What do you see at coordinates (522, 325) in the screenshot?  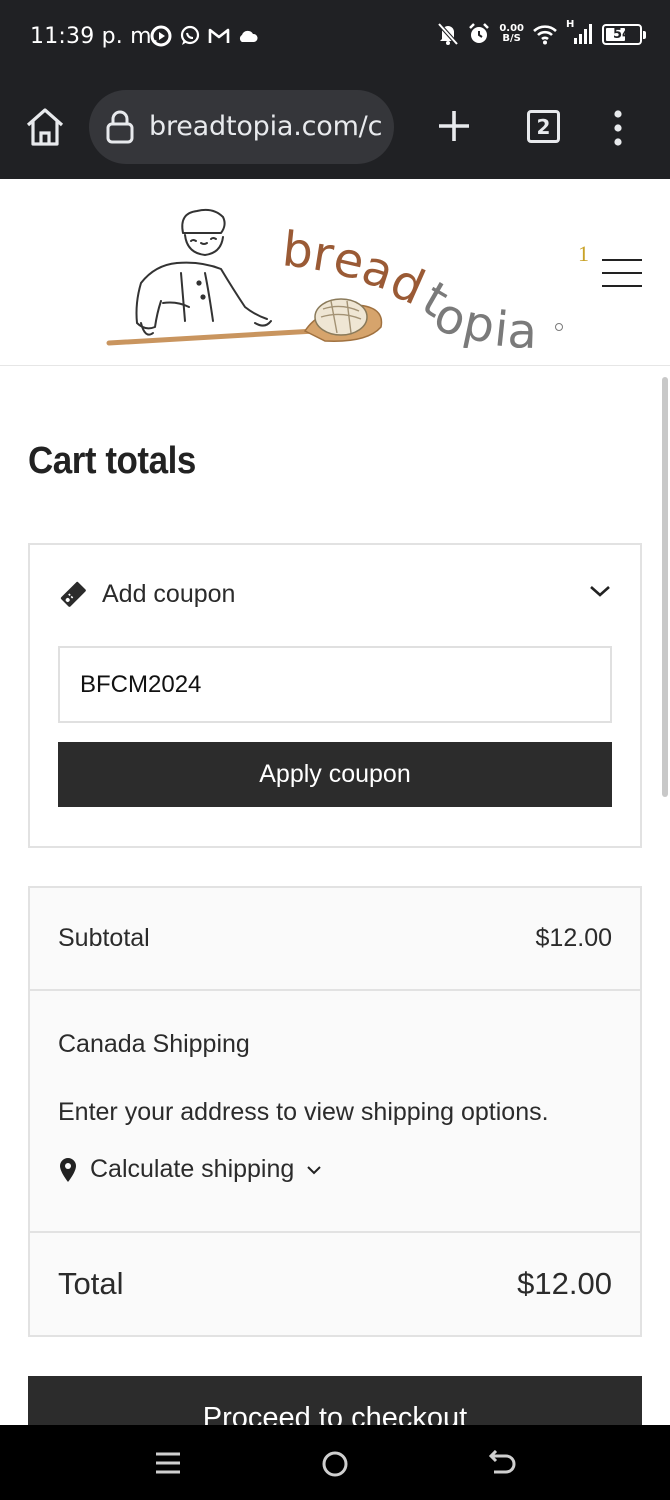 I see `svg-text: a` at bounding box center [522, 325].